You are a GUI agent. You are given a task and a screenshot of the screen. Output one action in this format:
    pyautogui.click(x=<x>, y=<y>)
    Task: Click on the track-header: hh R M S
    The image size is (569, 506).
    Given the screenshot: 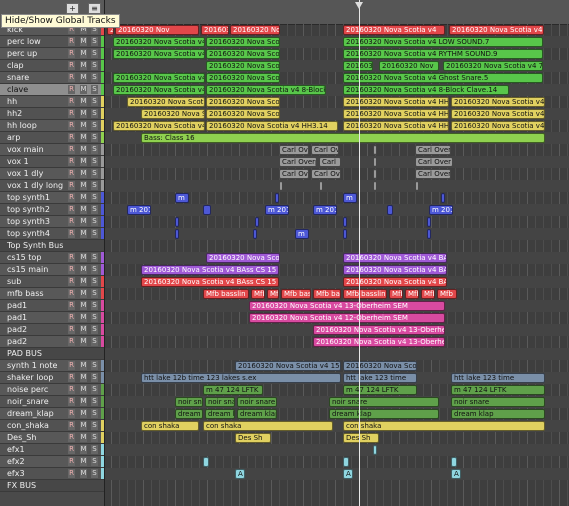 What is the action you would take?
    pyautogui.click(x=52, y=102)
    